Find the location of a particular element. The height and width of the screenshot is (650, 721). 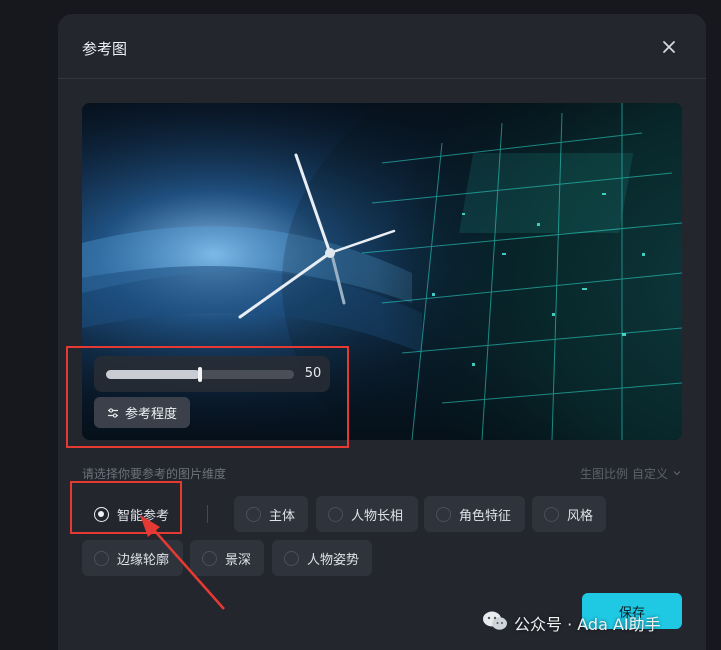

aspect-ratio-selector: 生图比例 自定义 is located at coordinates (631, 473).